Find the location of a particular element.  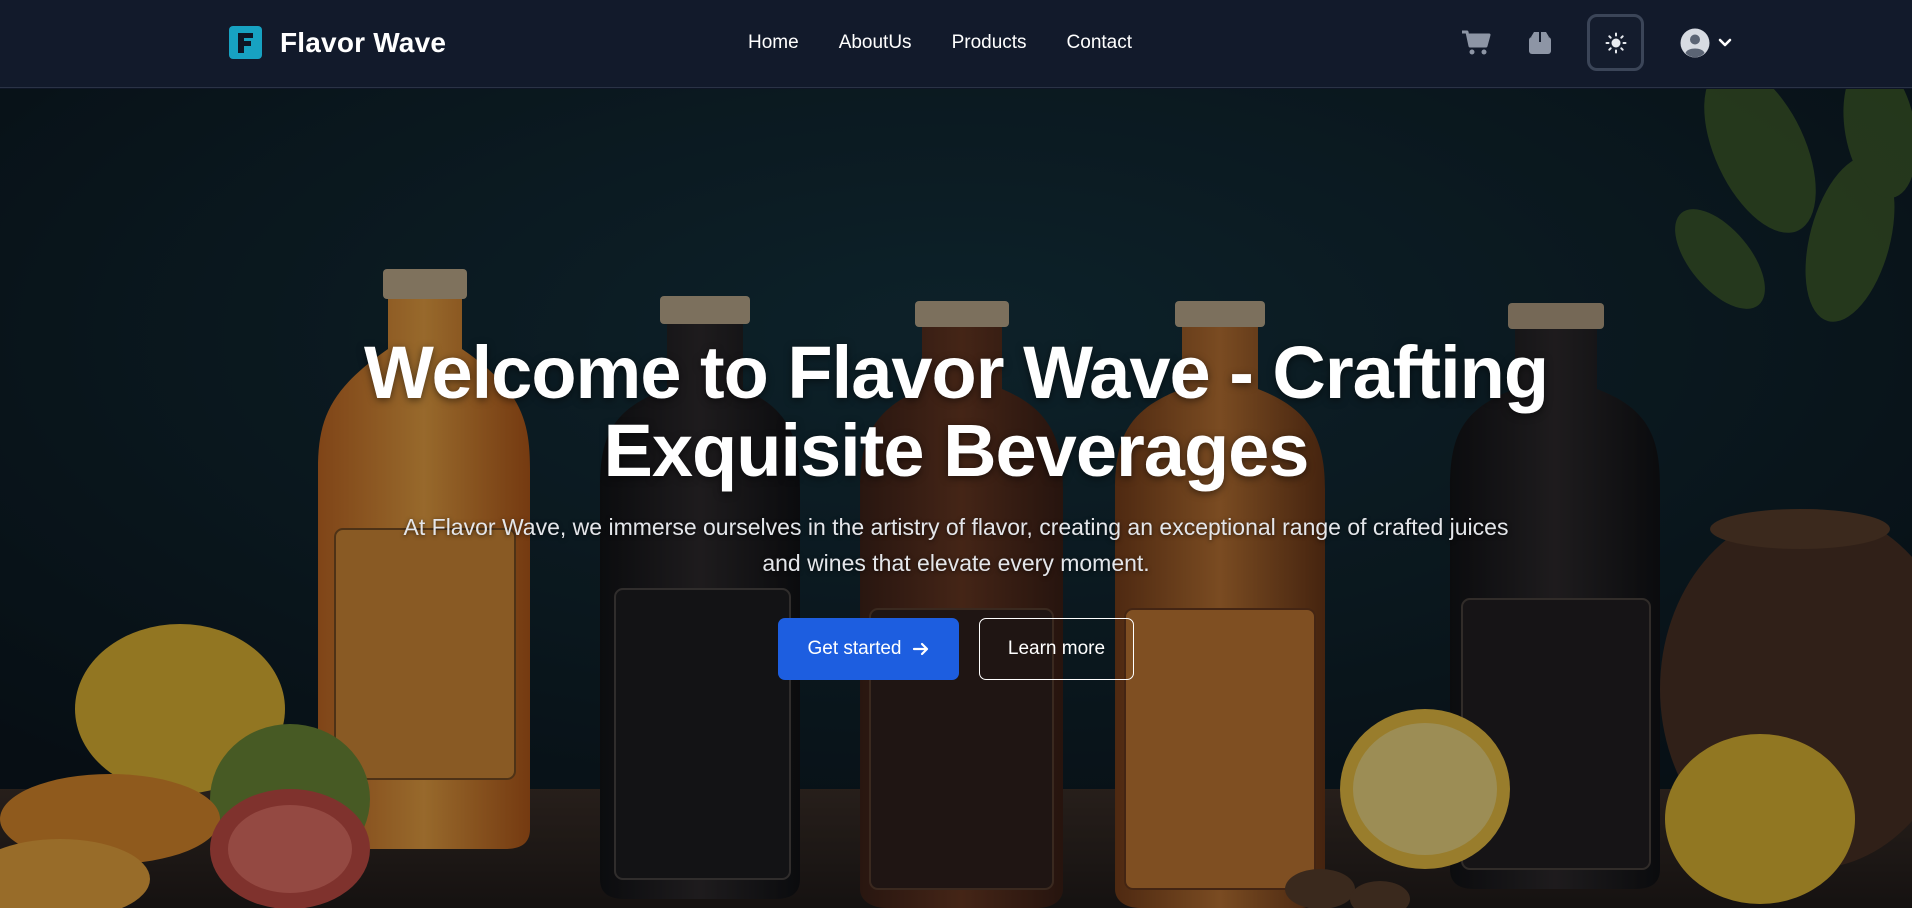

nav-link-products: Products is located at coordinates (989, 43).